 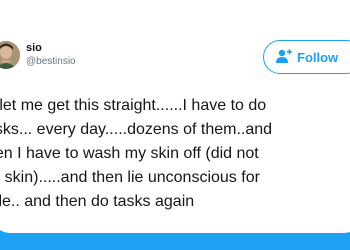 What do you see at coordinates (34, 48) in the screenshot?
I see `display-name: sio` at bounding box center [34, 48].